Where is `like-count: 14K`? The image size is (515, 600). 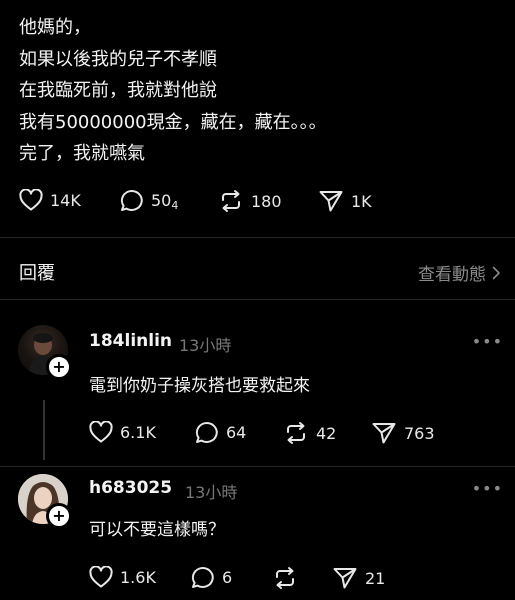
like-count: 14K is located at coordinates (65, 200).